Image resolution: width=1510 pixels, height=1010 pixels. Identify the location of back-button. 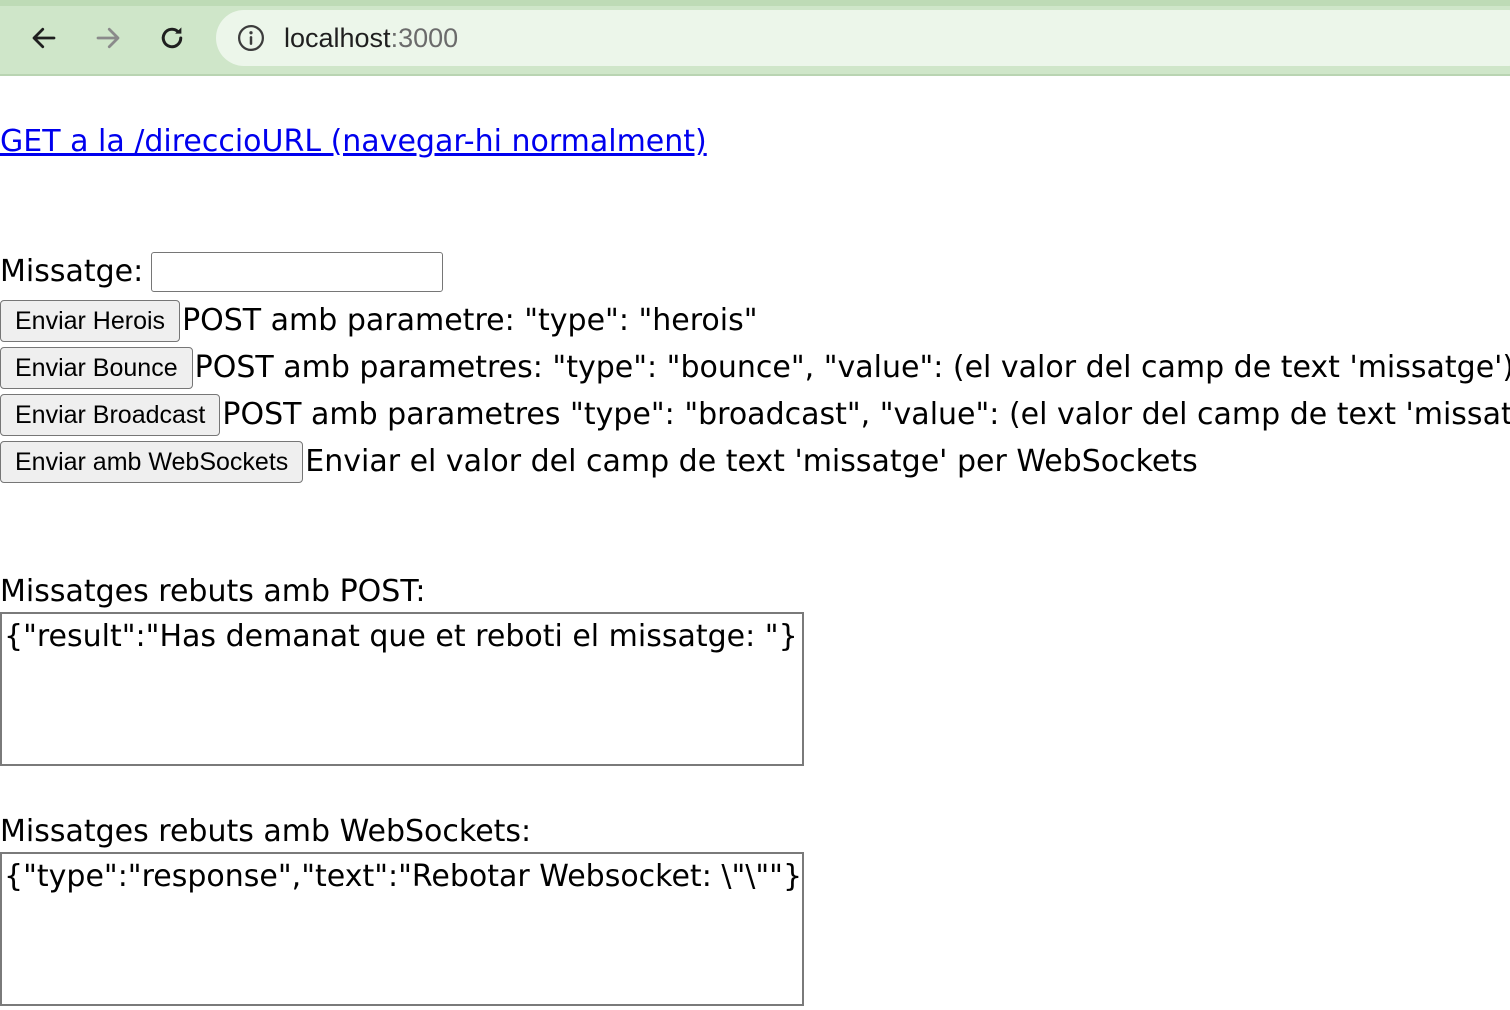
(44, 38).